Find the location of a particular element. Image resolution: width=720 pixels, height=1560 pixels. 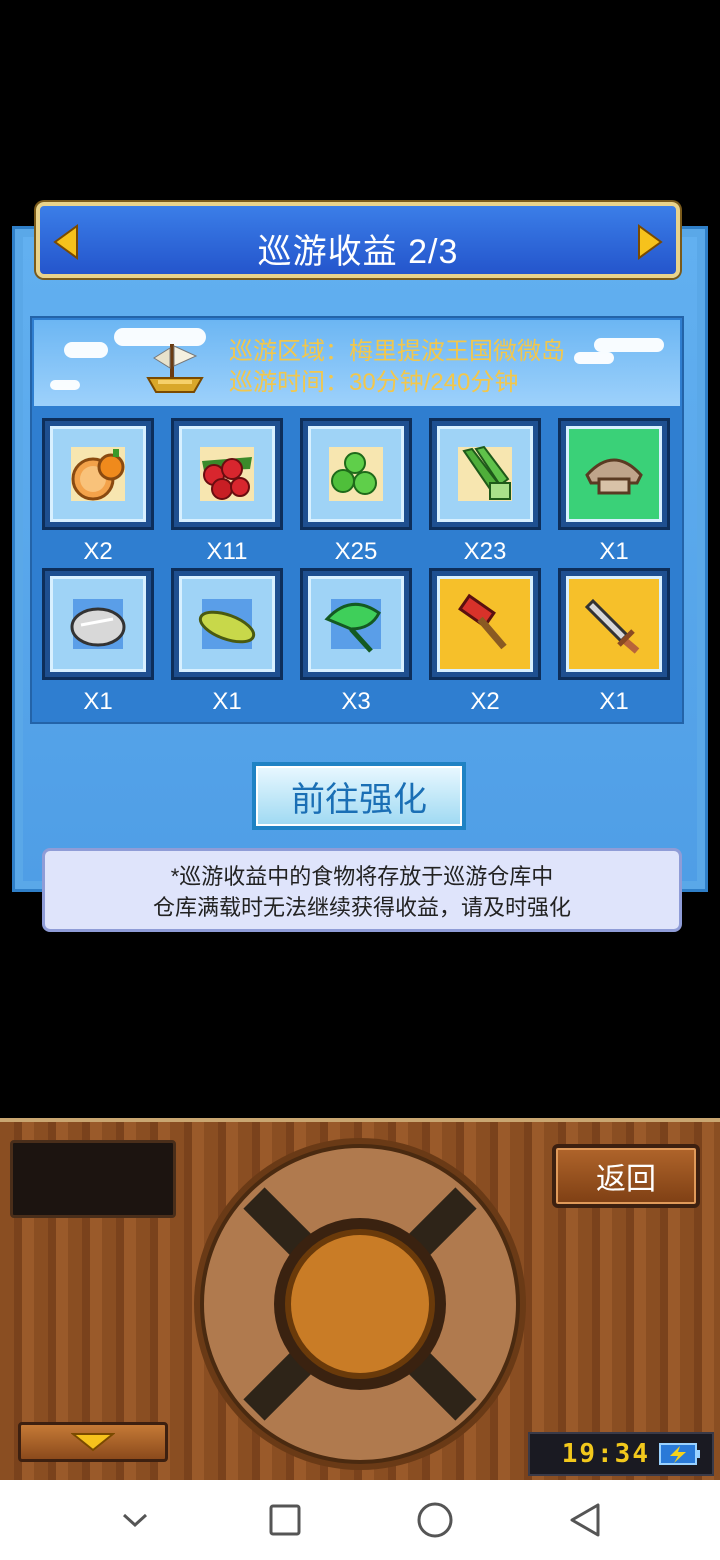

dpad-control is located at coordinates (360, 1304).